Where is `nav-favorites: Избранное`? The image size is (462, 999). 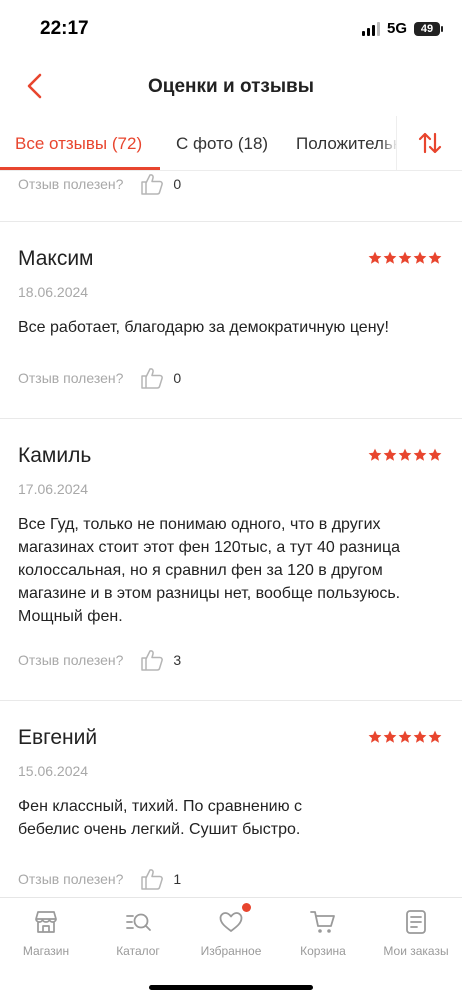 nav-favorites: Избранное is located at coordinates (231, 930).